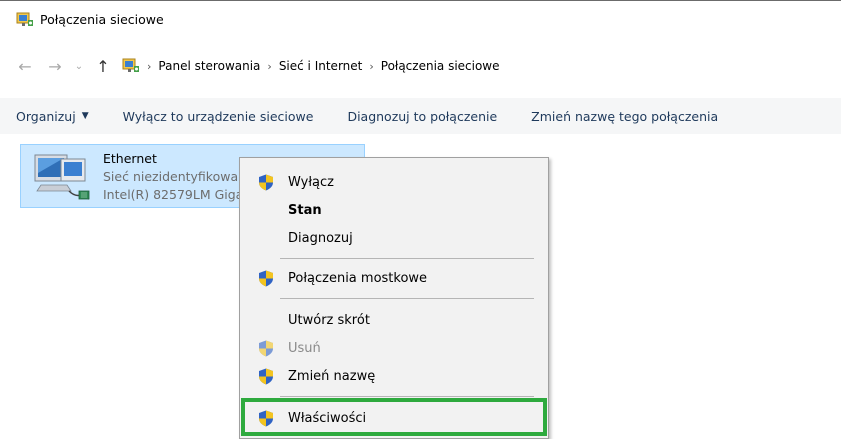 This screenshot has width=841, height=439. I want to click on up-arrow-icon: ↑, so click(103, 66).